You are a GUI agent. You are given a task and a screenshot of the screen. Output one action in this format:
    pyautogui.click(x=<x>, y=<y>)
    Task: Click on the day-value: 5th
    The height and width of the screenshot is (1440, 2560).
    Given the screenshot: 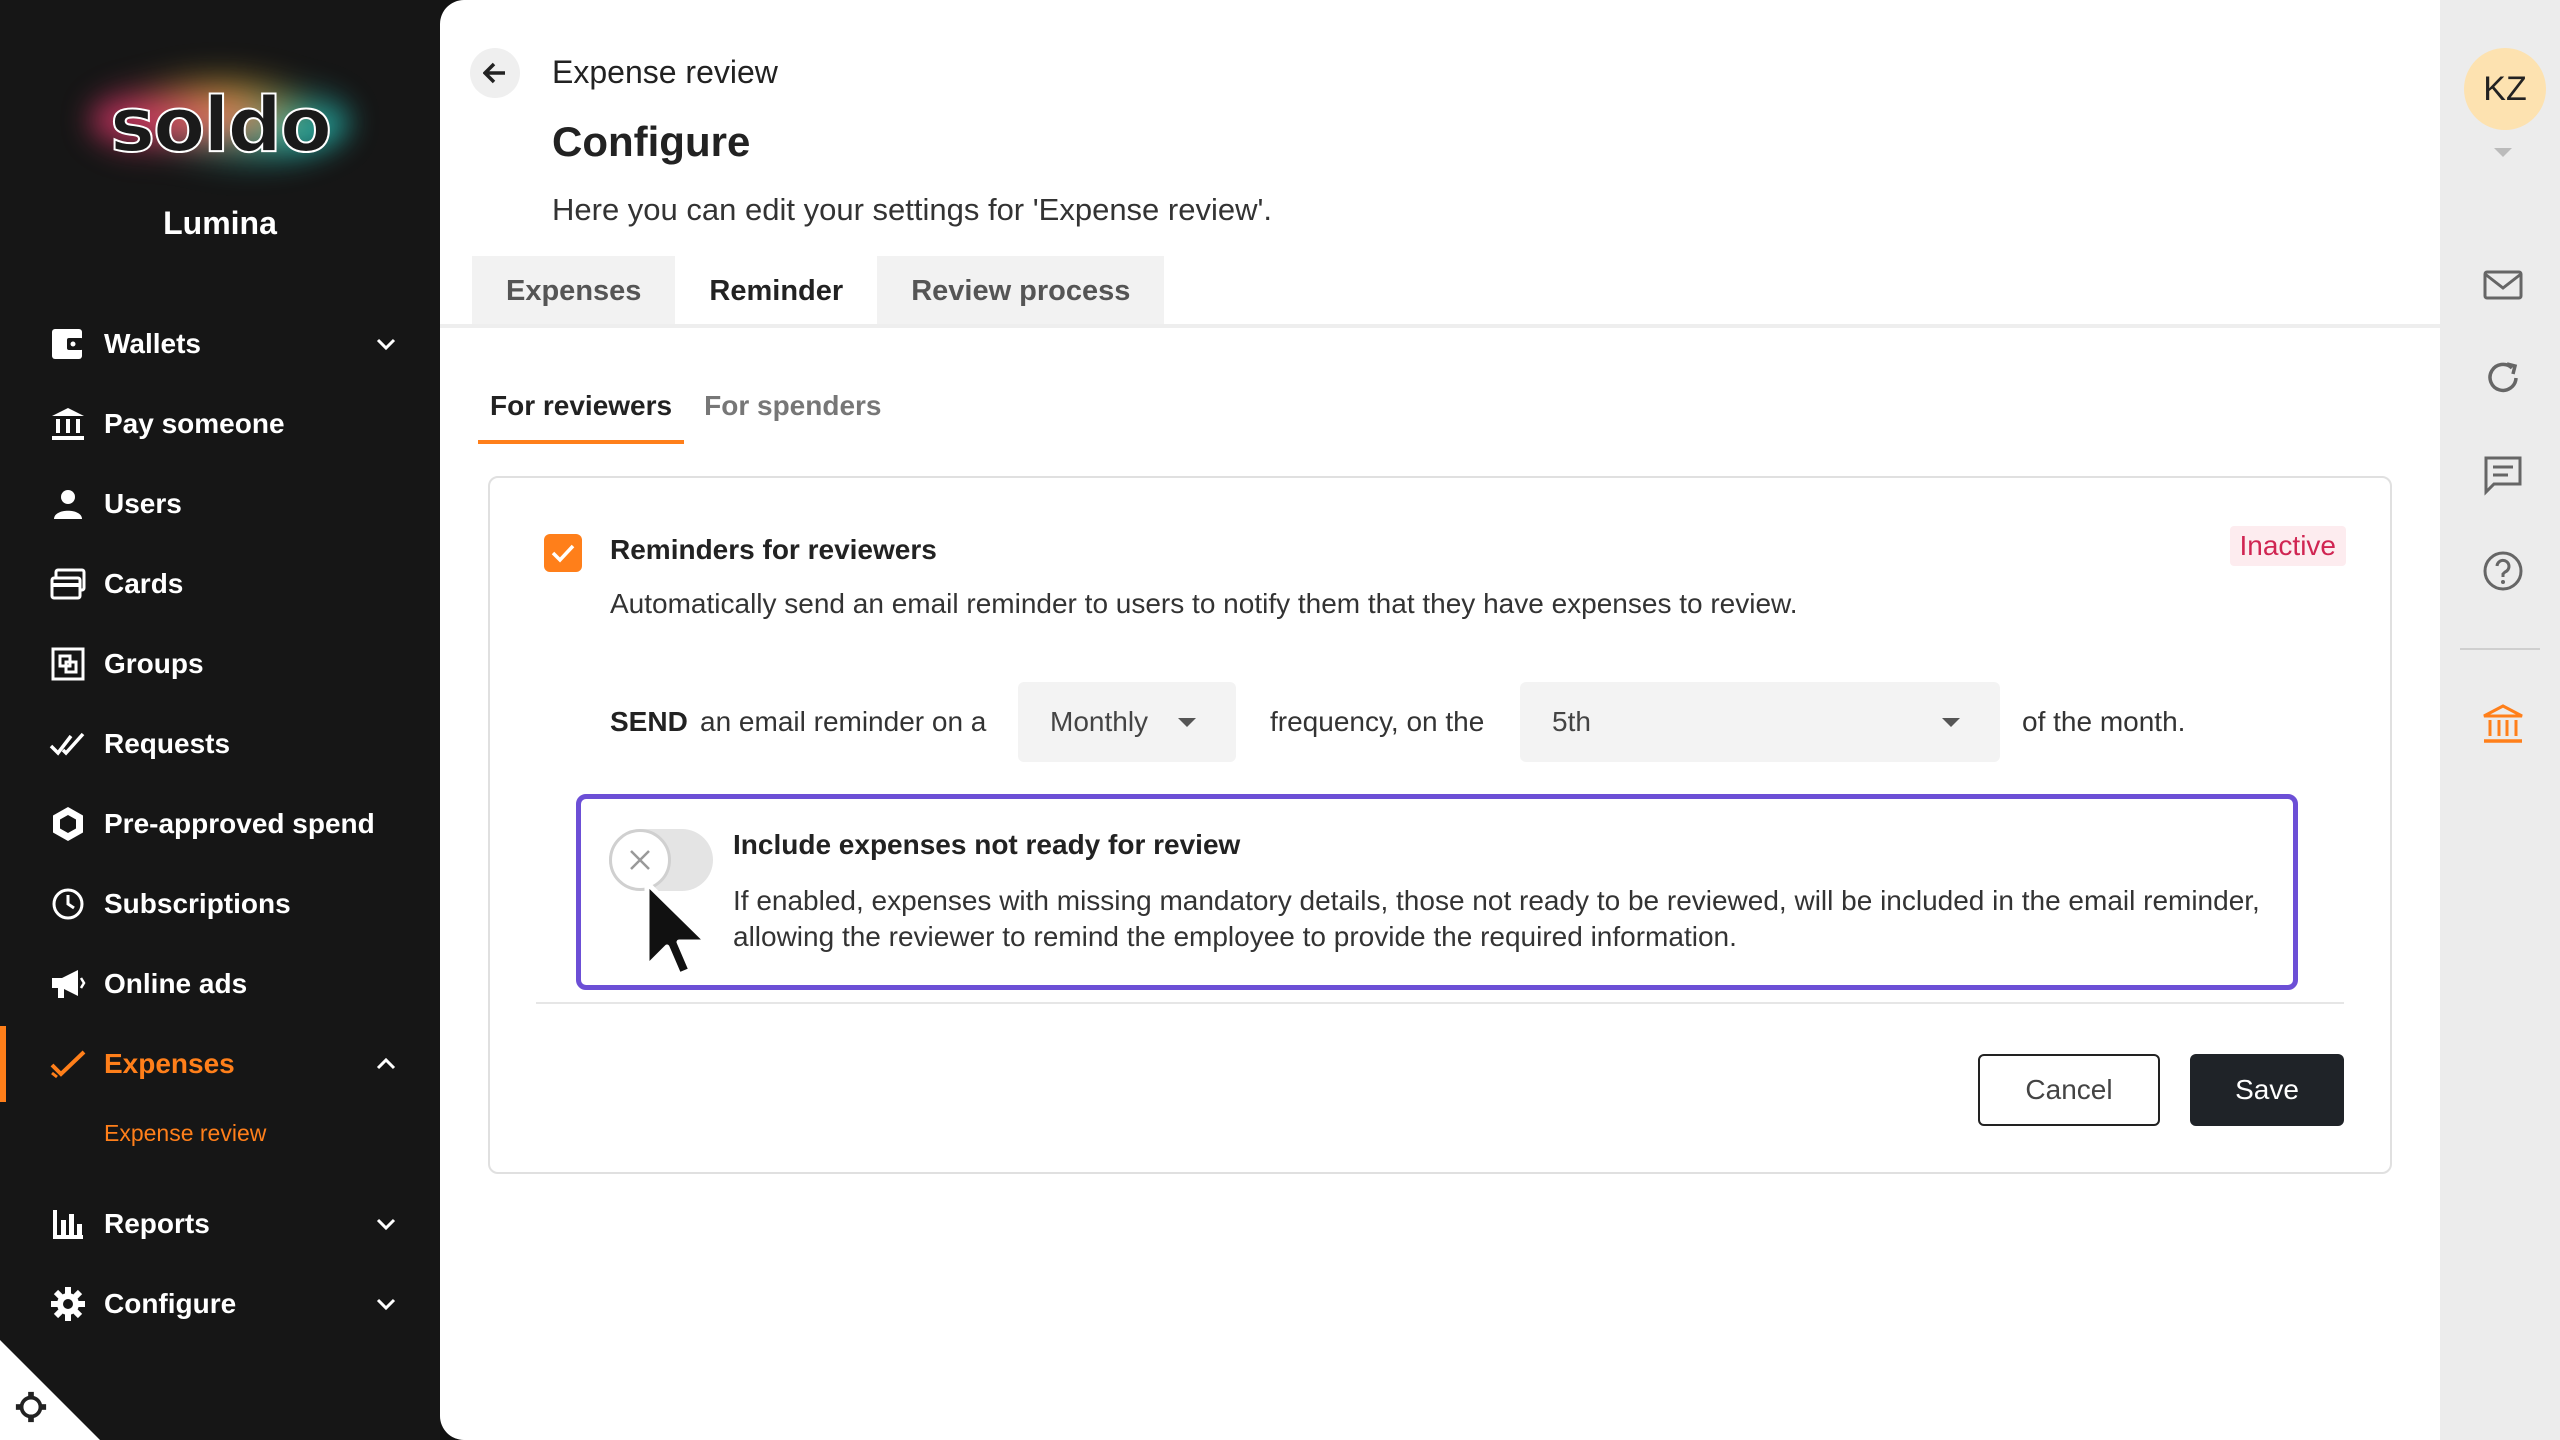 What is the action you would take?
    pyautogui.click(x=1571, y=722)
    